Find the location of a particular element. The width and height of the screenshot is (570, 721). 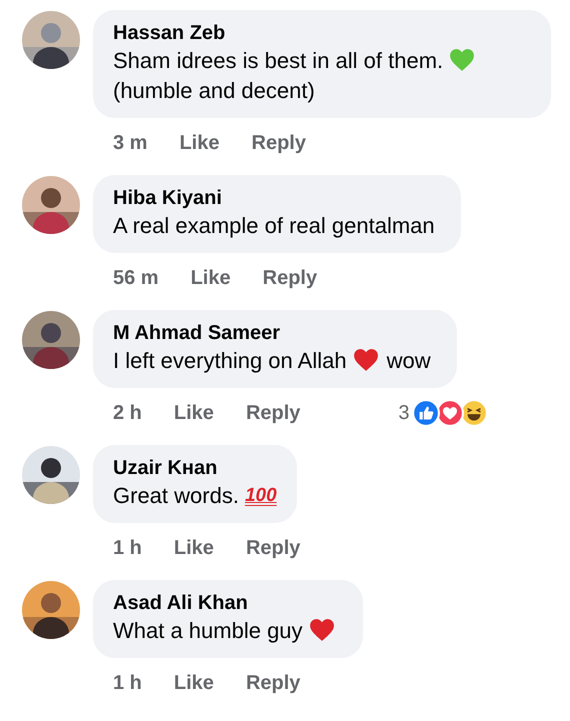

comment-time: 3 m is located at coordinates (130, 143).